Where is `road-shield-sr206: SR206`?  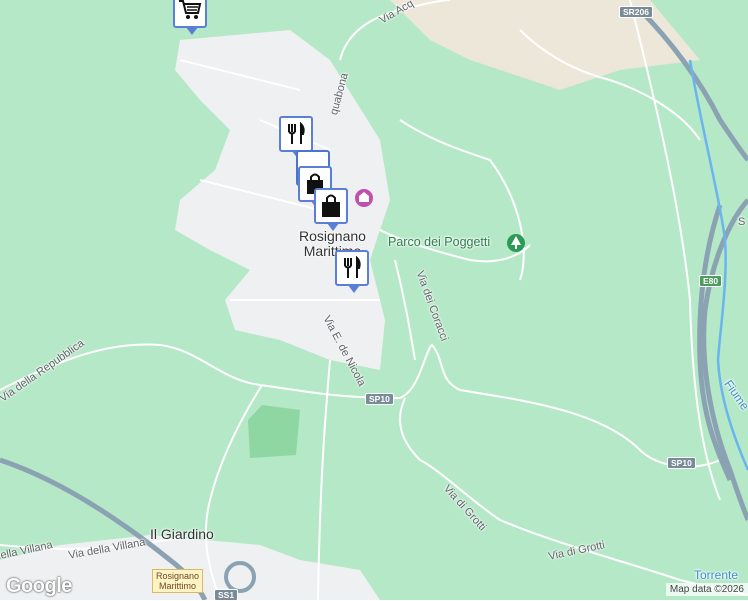 road-shield-sr206: SR206 is located at coordinates (636, 12).